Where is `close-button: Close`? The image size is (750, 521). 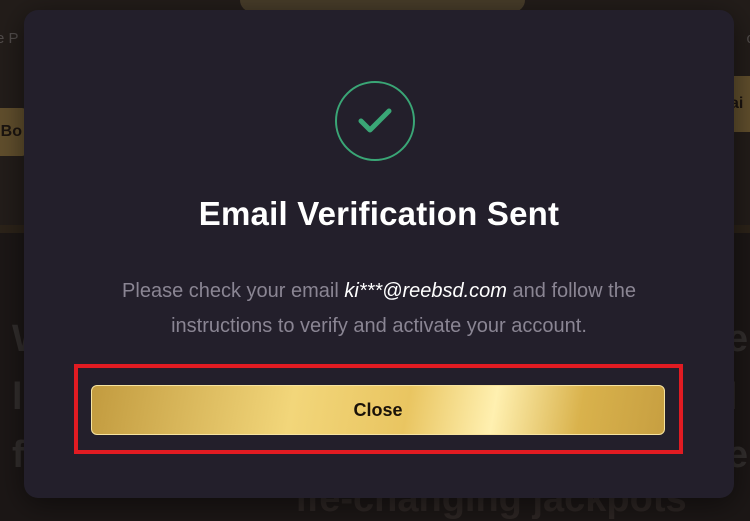 close-button: Close is located at coordinates (378, 410).